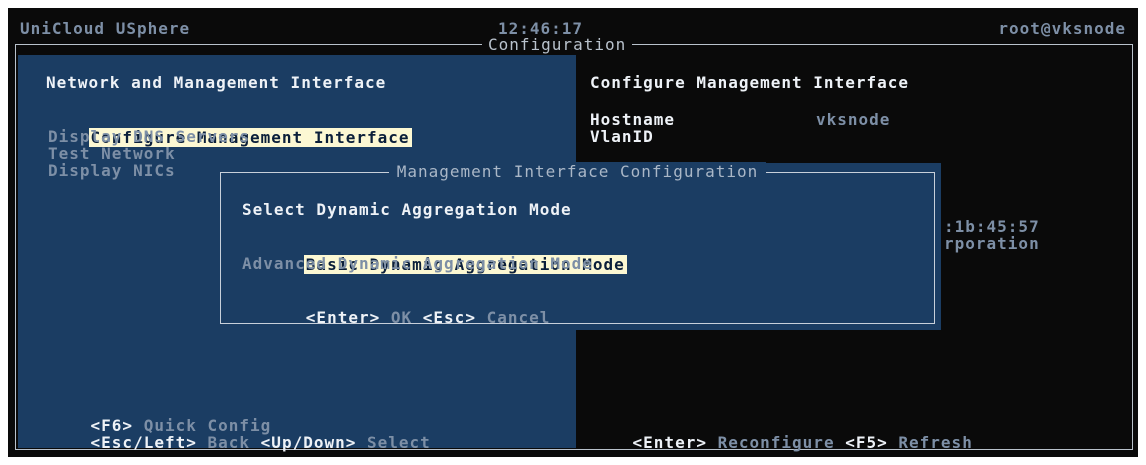  Describe the element at coordinates (519, 317) in the screenshot. I see `cancel-button: Cancel` at that location.